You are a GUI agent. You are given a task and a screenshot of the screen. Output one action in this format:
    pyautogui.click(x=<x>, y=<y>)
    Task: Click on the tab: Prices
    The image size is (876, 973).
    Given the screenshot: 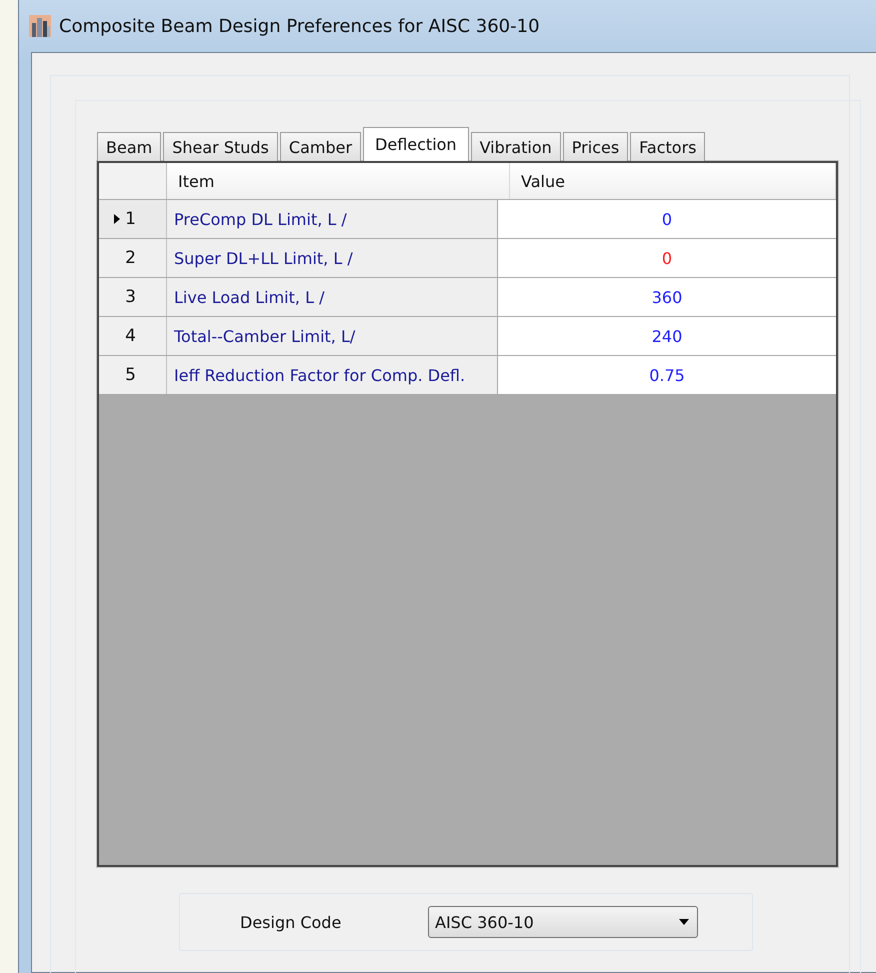 What is the action you would take?
    pyautogui.click(x=595, y=146)
    